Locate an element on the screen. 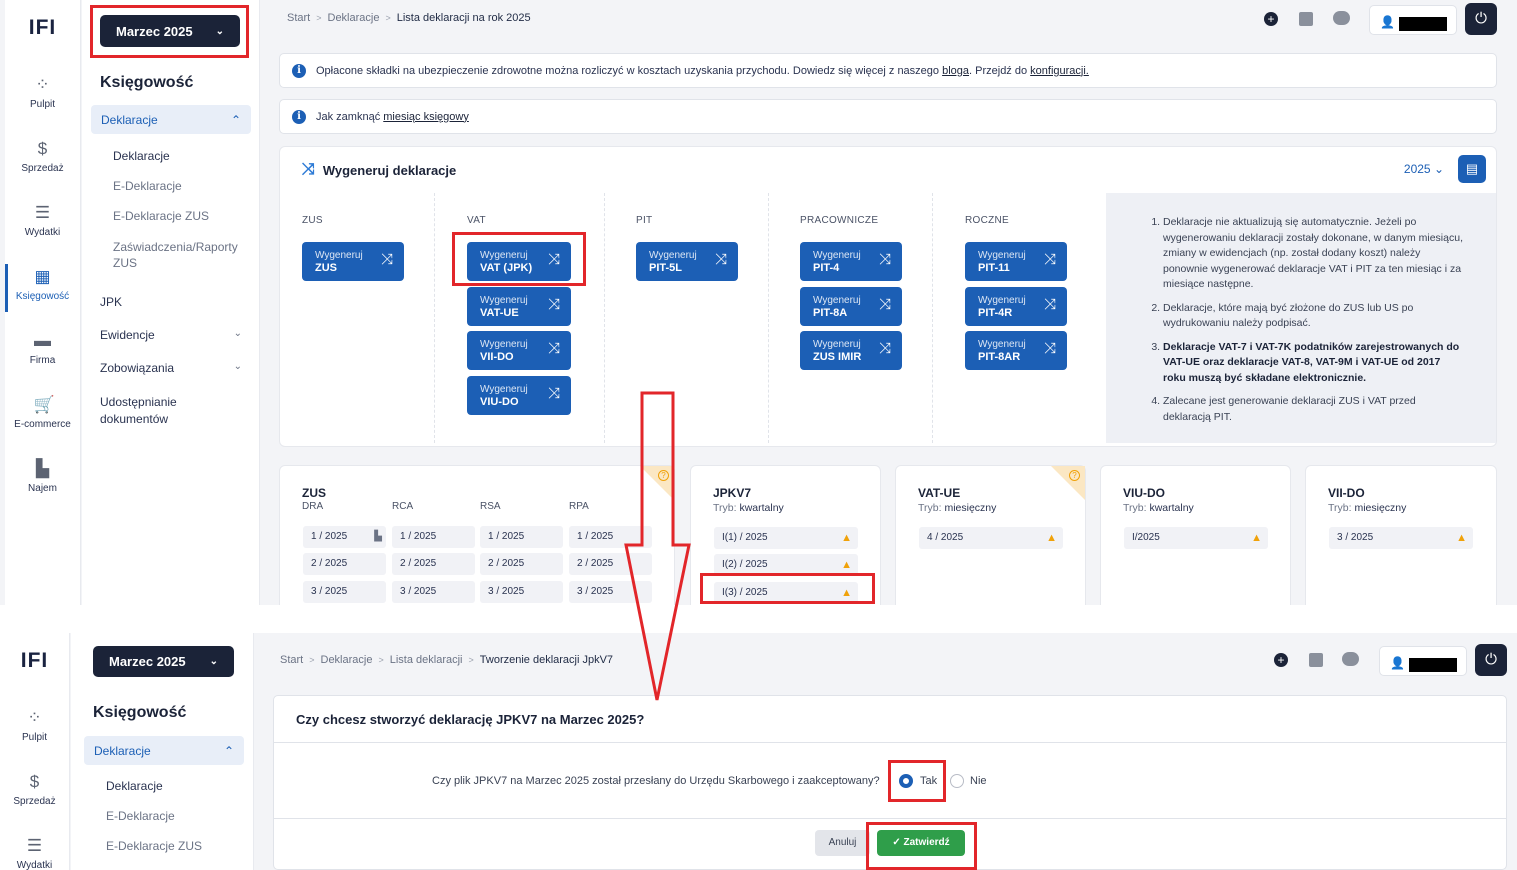 The width and height of the screenshot is (1517, 870). annotation-arrow is located at coordinates (657, 546).